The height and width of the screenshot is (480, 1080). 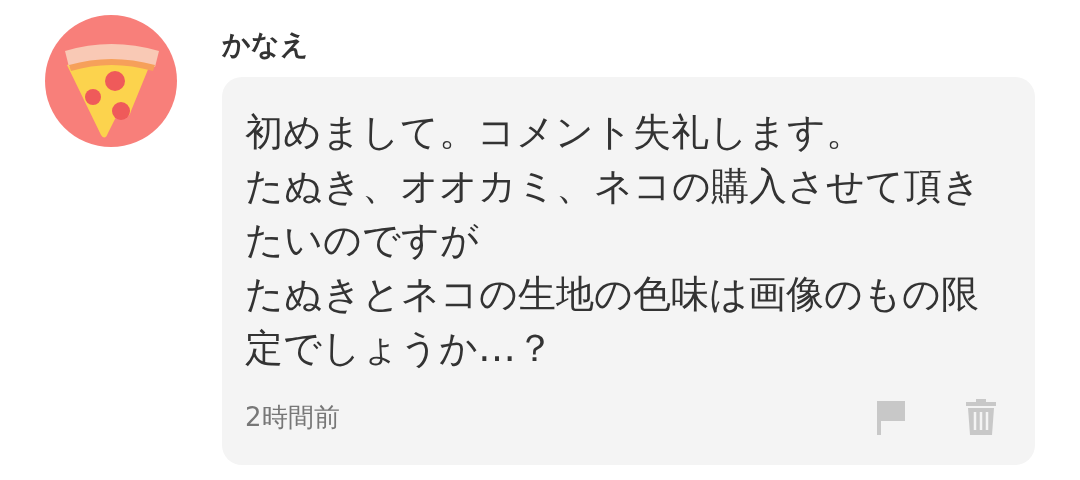 What do you see at coordinates (292, 417) in the screenshot?
I see `timestamp: 2時間前` at bounding box center [292, 417].